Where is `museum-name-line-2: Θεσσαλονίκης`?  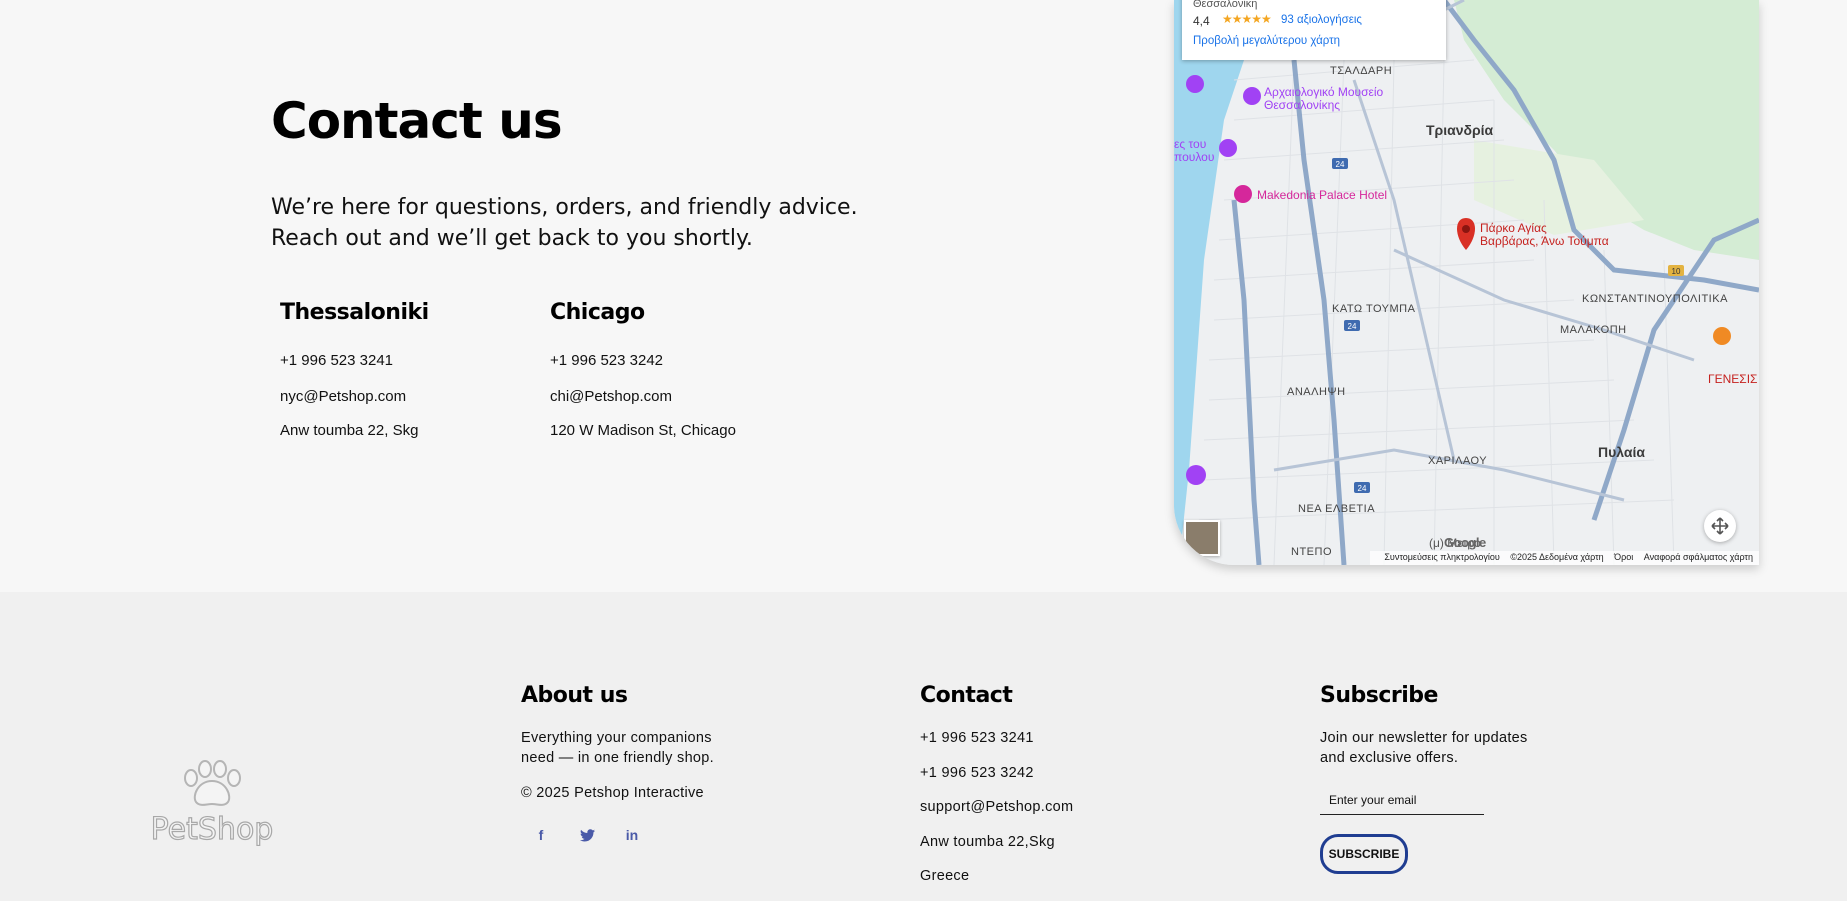 museum-name-line-2: Θεσσαλονίκης is located at coordinates (1302, 105).